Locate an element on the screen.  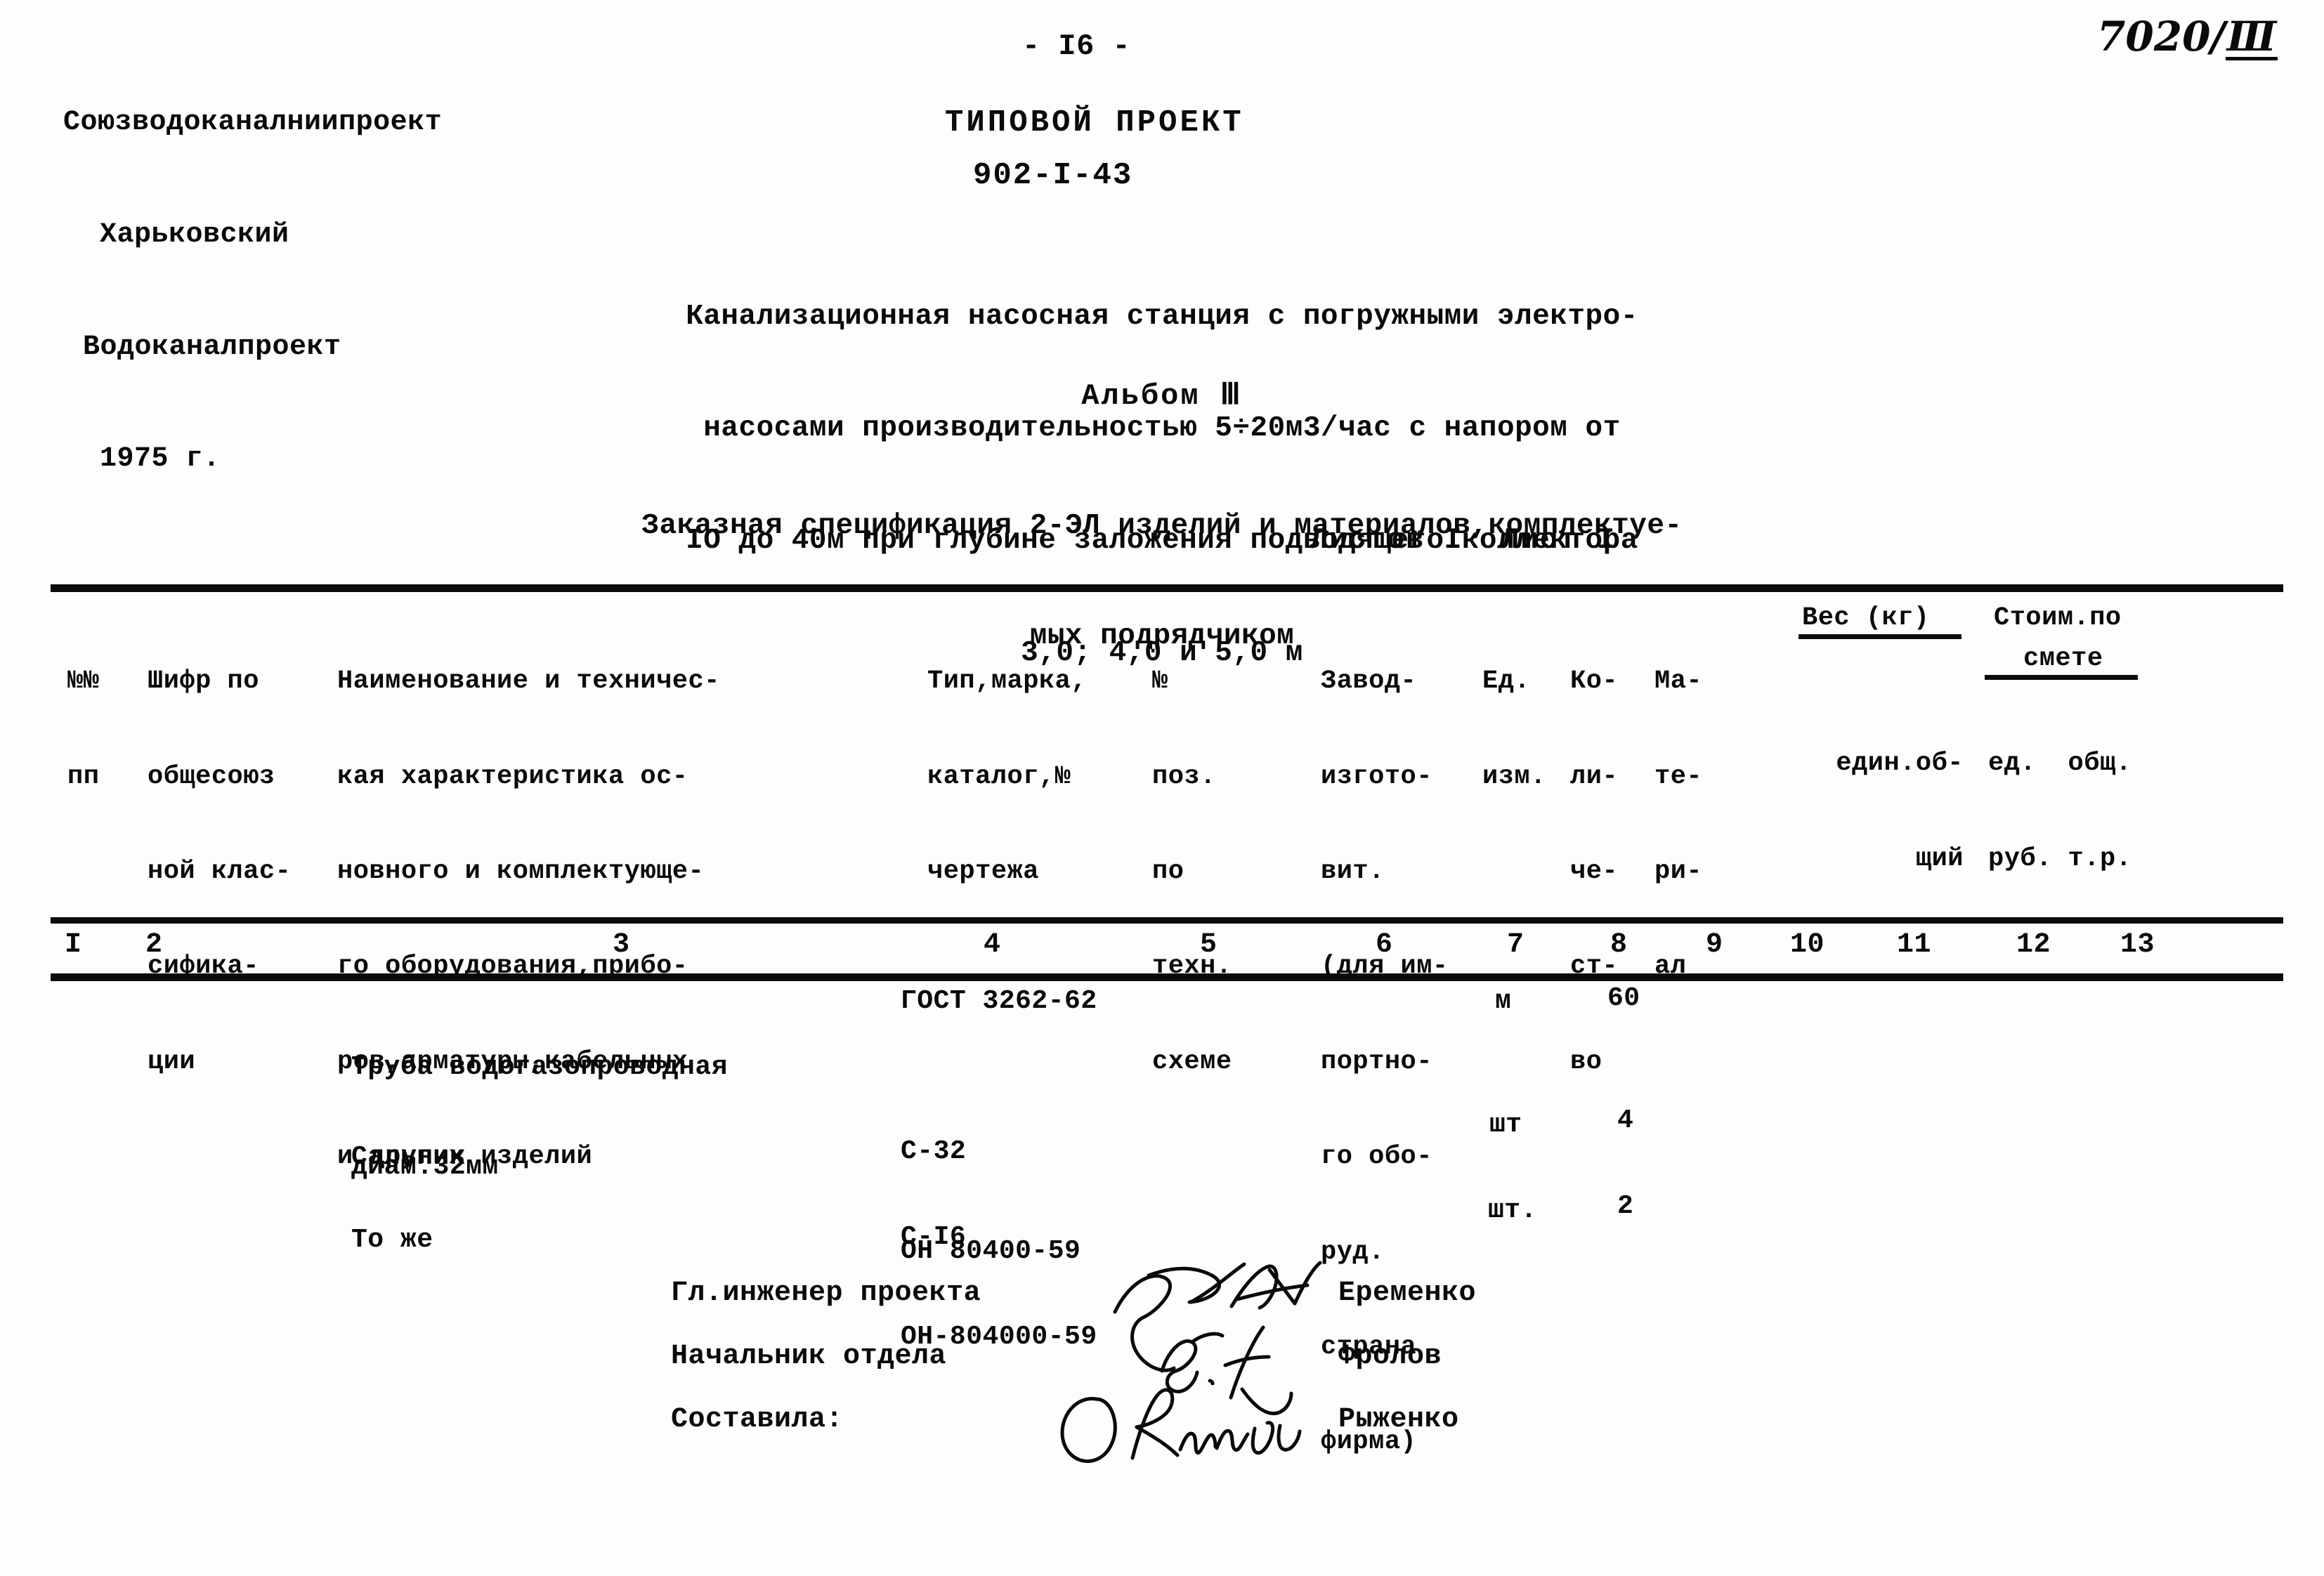
weight-sub-line-2: щий is located at coordinates (1939, 858).